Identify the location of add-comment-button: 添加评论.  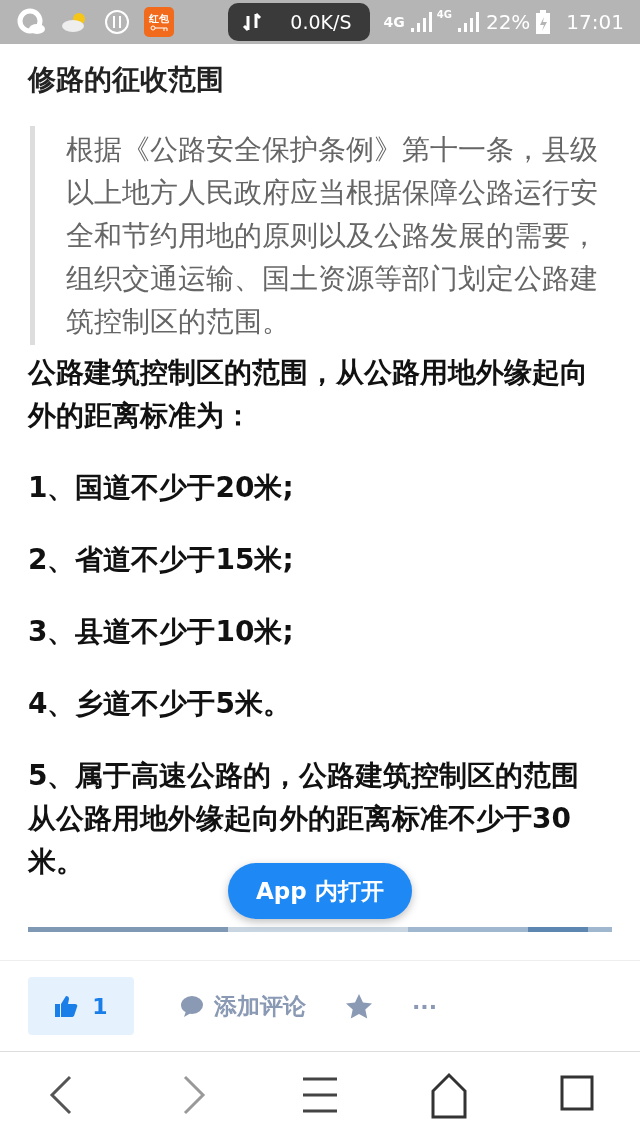
(243, 1006).